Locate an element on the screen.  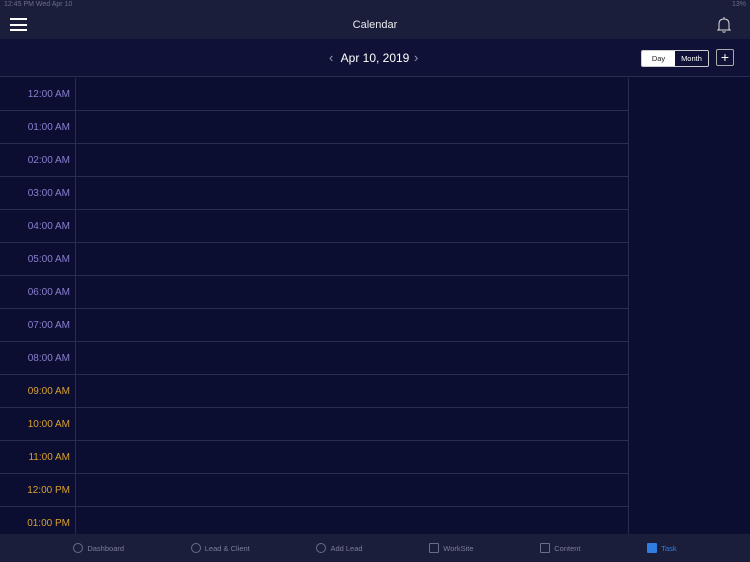
time-label: 02:00 AM is located at coordinates (38, 160).